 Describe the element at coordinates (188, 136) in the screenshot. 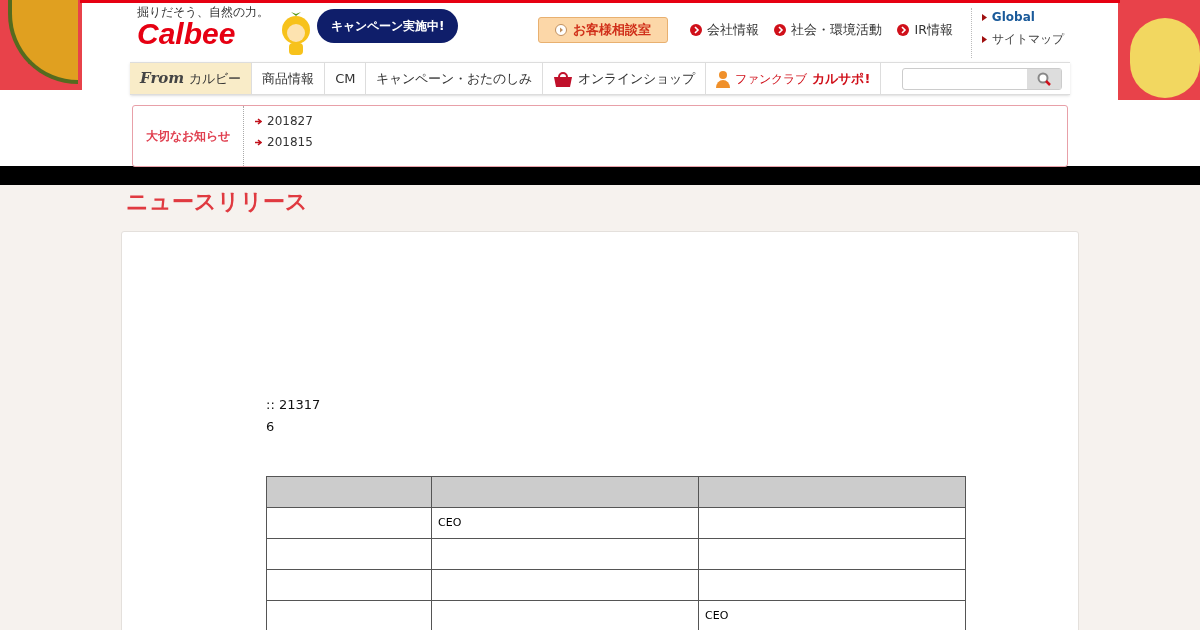

I see `notice-title: 大切なお知らせ` at that location.